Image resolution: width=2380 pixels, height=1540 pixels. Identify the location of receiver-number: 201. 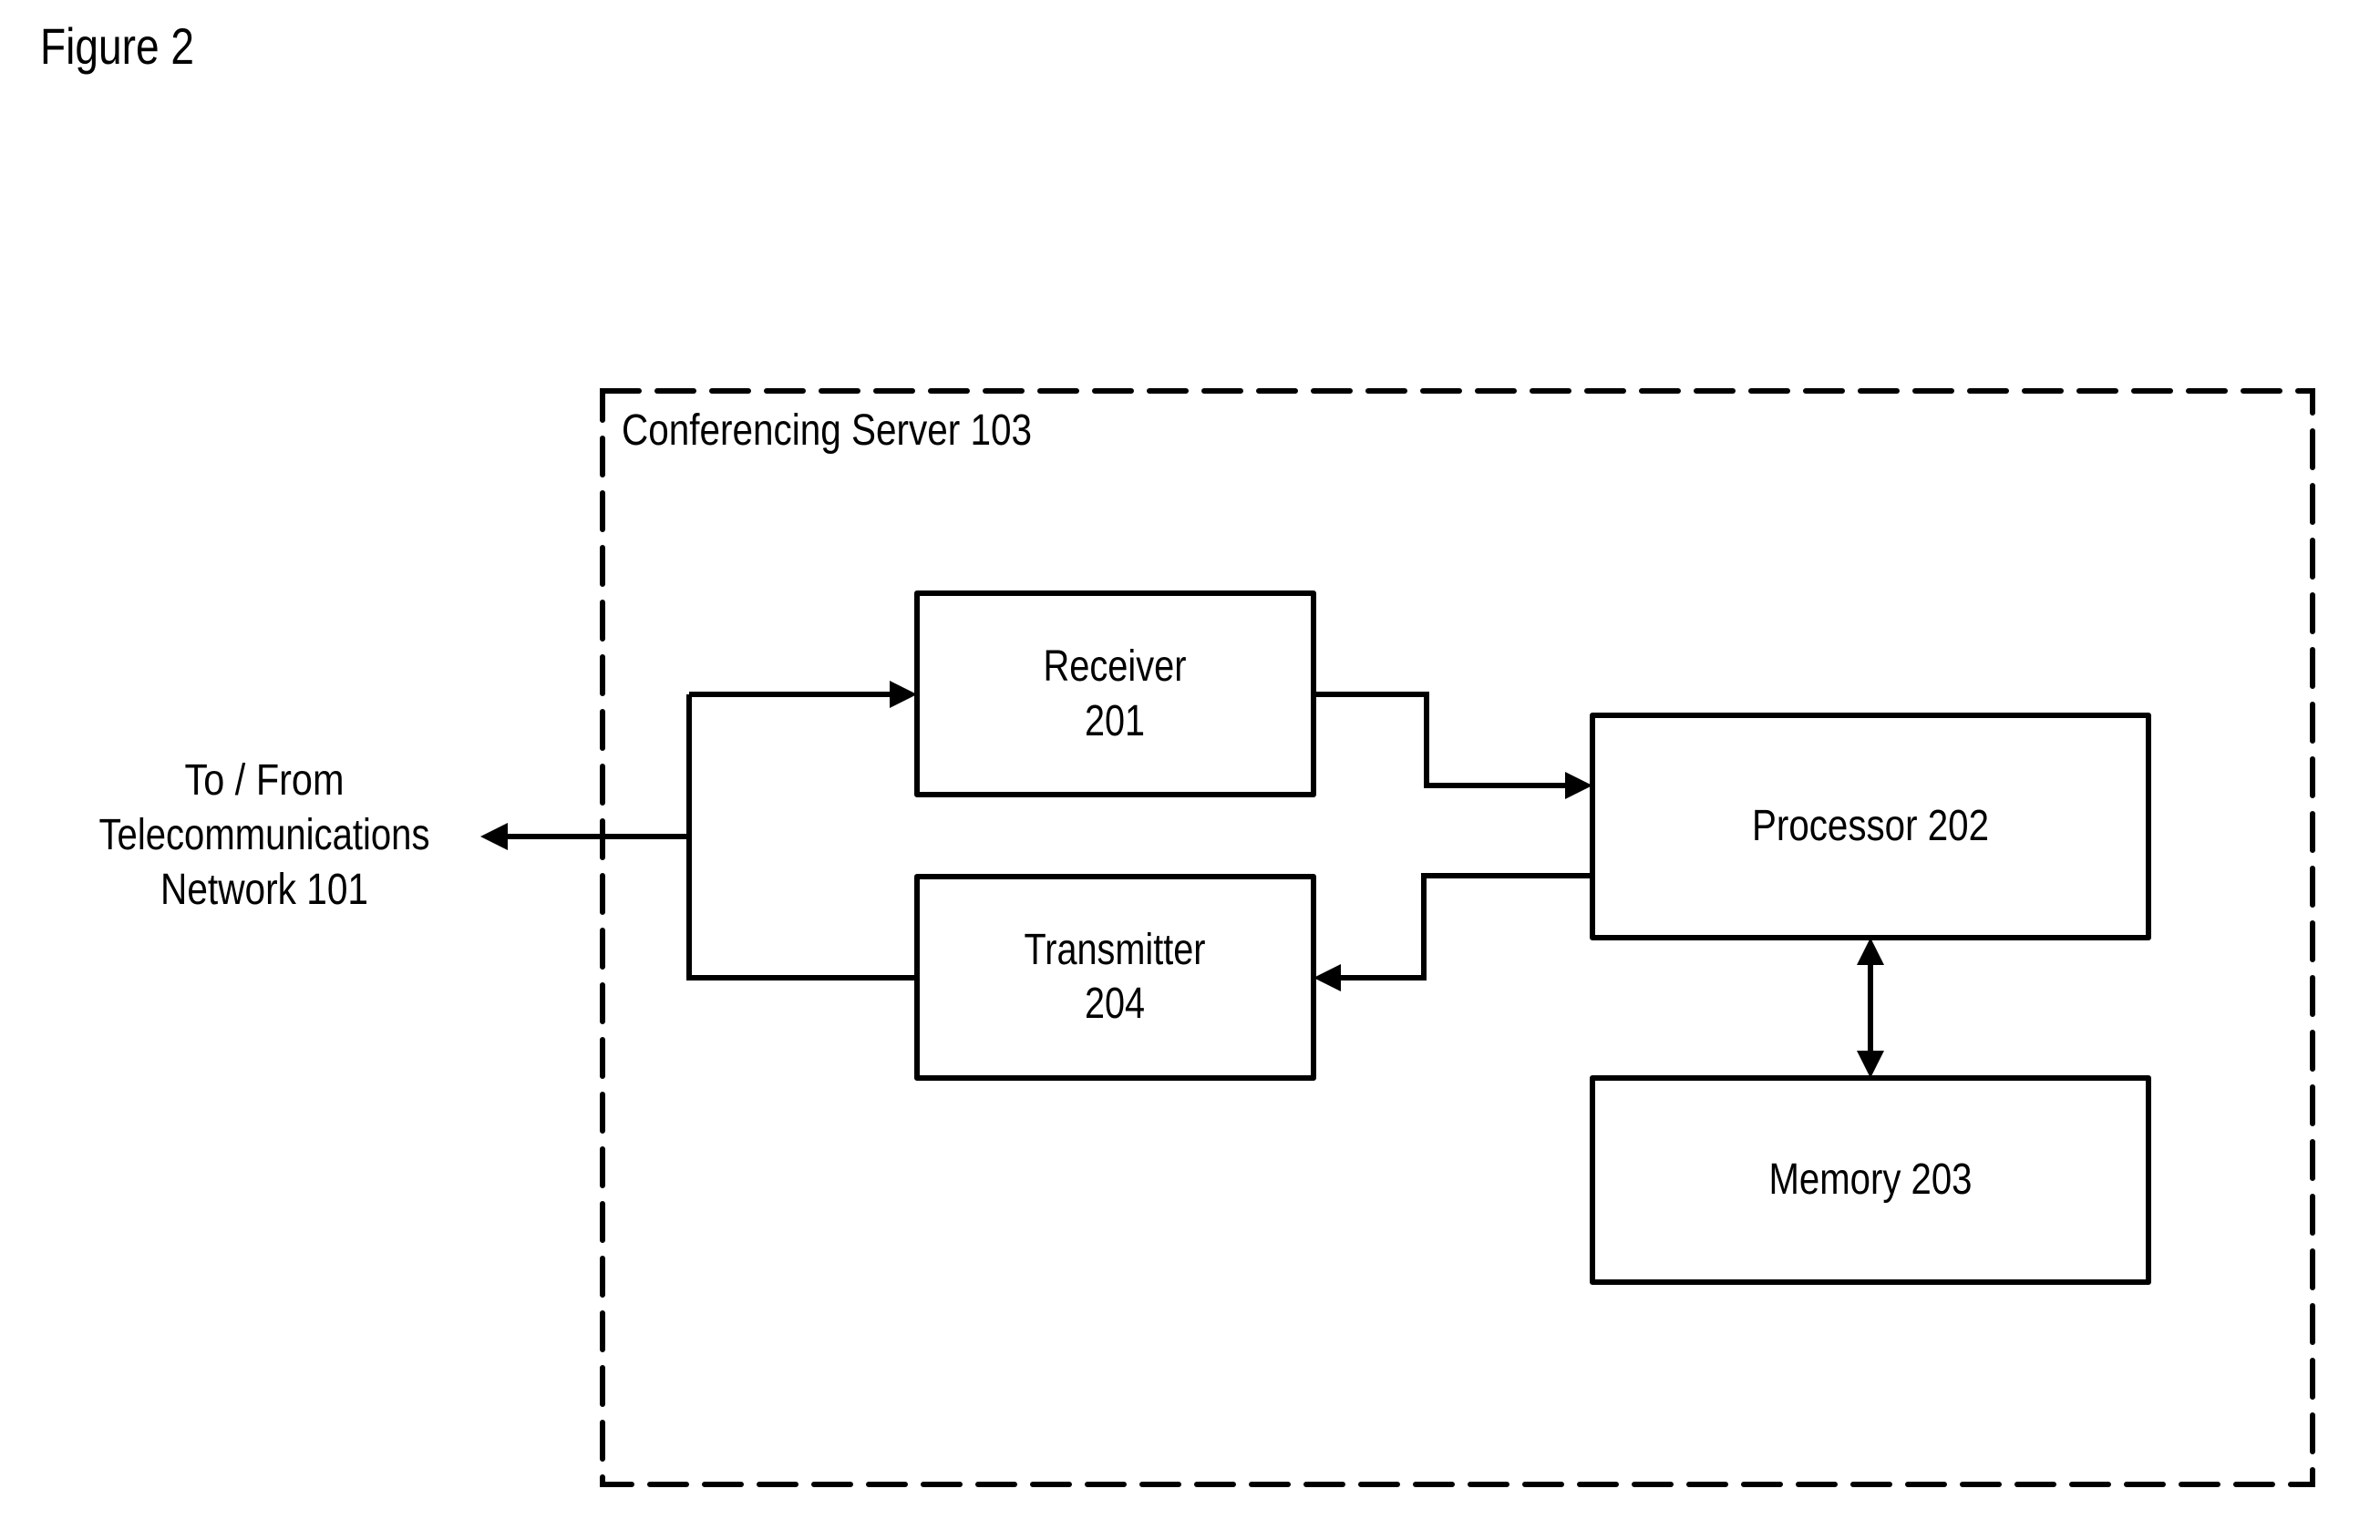
(1115, 721).